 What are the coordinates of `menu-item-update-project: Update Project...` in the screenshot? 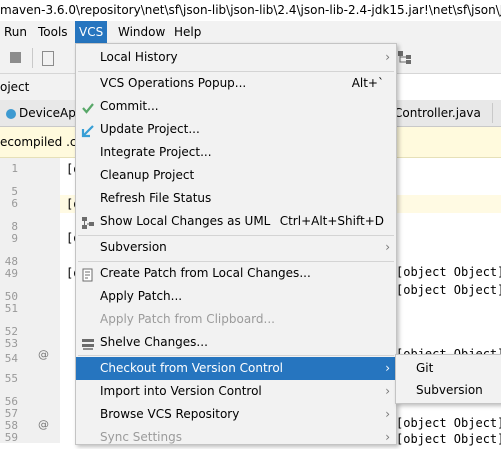 It's located at (236, 129).